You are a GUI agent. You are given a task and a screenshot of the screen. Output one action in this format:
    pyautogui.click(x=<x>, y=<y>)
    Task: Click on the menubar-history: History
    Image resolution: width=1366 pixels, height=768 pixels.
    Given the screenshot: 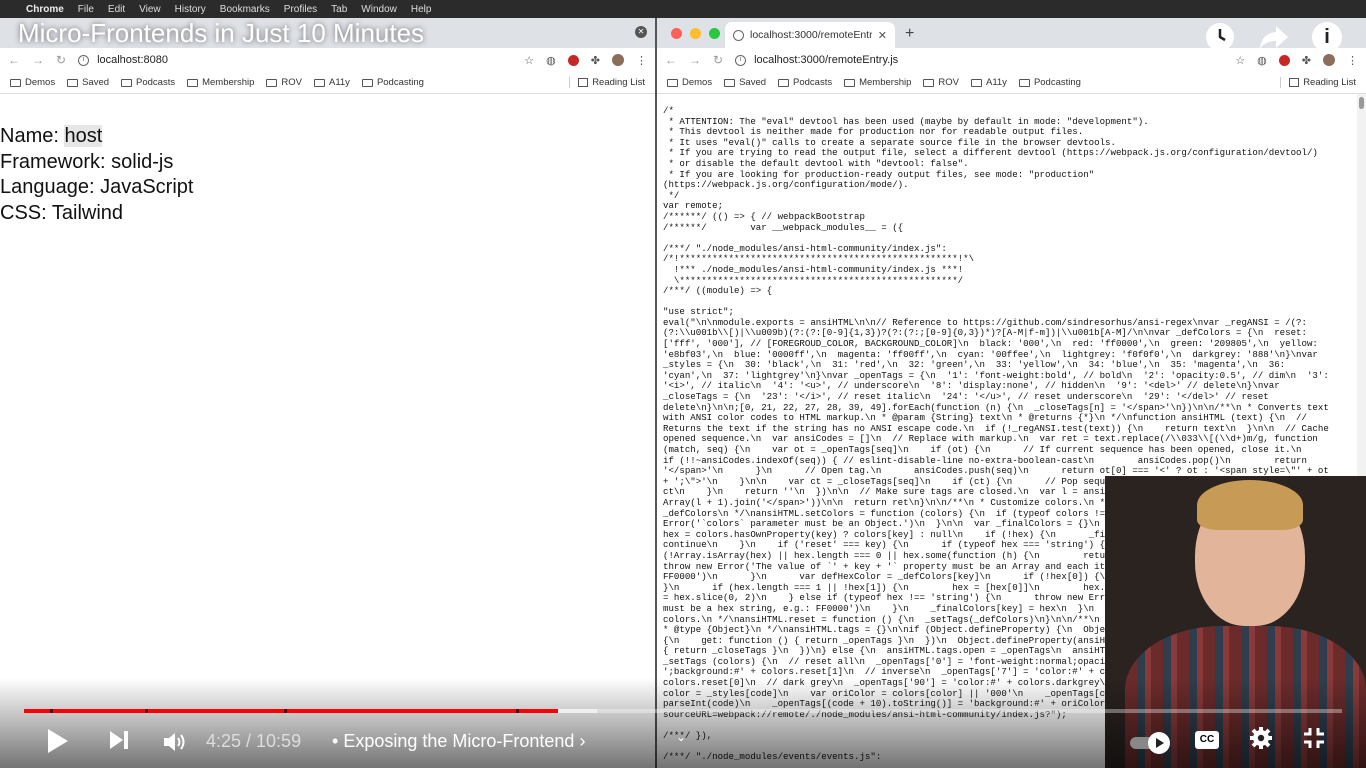 What is the action you would take?
    pyautogui.click(x=190, y=9)
    